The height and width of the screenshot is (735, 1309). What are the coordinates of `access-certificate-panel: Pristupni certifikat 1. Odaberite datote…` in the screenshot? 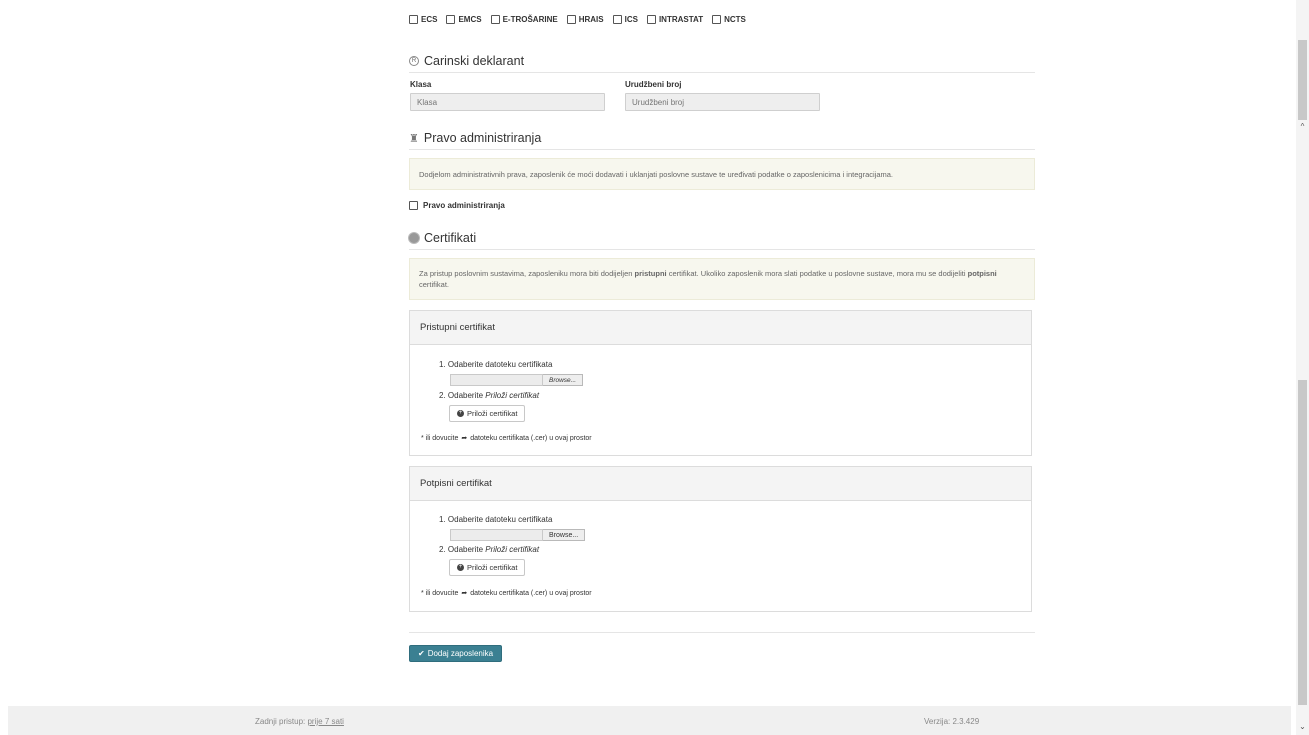 It's located at (720, 383).